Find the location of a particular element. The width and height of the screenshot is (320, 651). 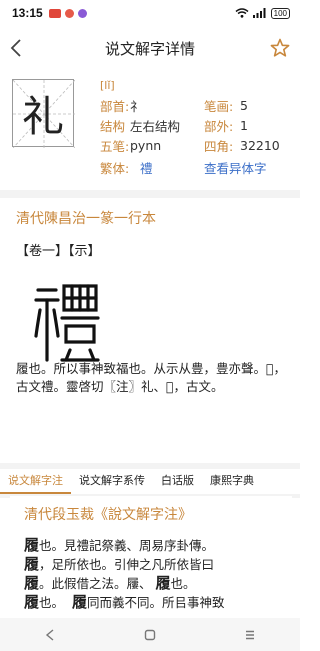

character-glyph: 礼 is located at coordinates (42, 116).